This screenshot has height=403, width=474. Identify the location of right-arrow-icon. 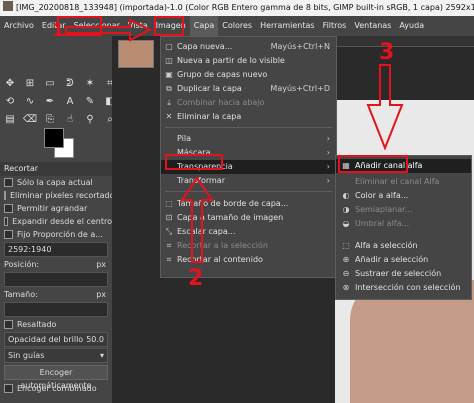
(109, 30).